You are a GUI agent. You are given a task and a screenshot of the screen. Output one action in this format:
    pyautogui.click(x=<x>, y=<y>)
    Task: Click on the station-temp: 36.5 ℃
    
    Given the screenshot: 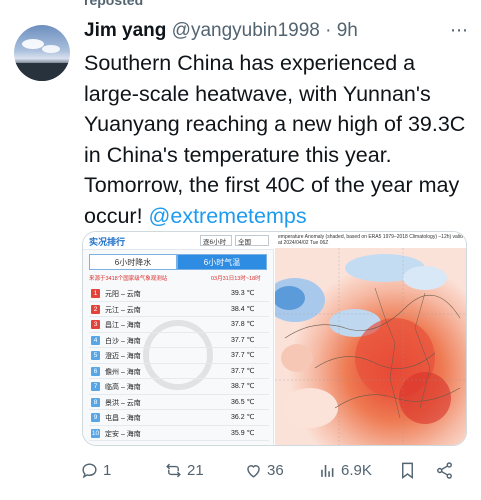 What is the action you would take?
    pyautogui.click(x=243, y=402)
    